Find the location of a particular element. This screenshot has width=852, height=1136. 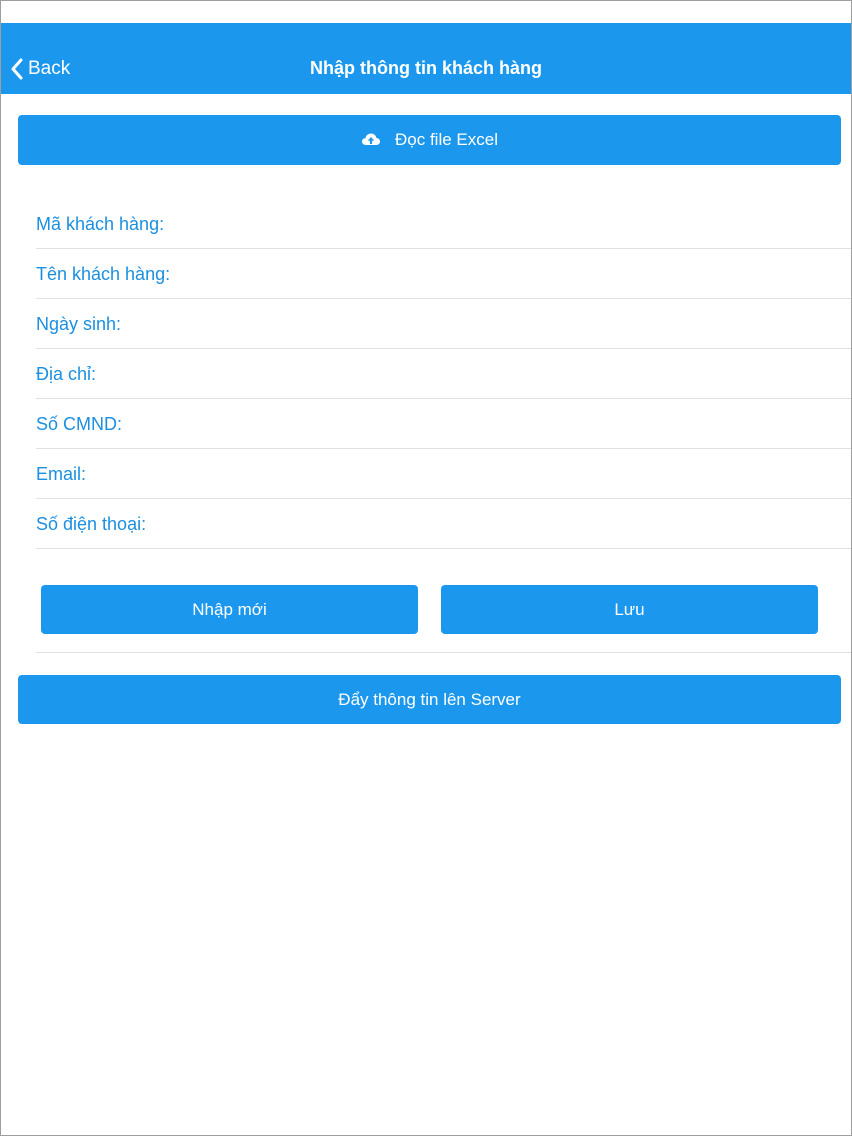

form-row-customer-code: Mã khách hàng: is located at coordinates (443, 224).